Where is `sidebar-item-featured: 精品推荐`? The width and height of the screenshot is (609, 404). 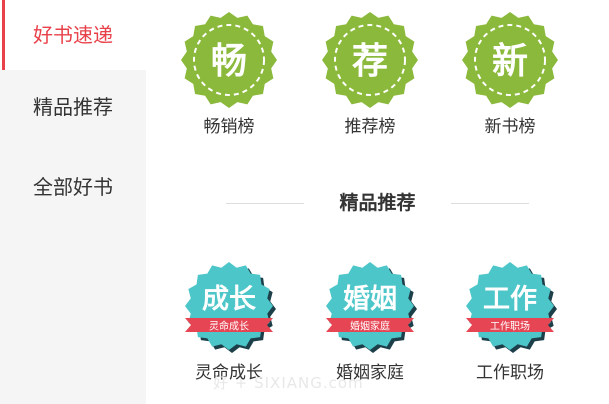
sidebar-item-featured: 精品推荐 is located at coordinates (73, 107).